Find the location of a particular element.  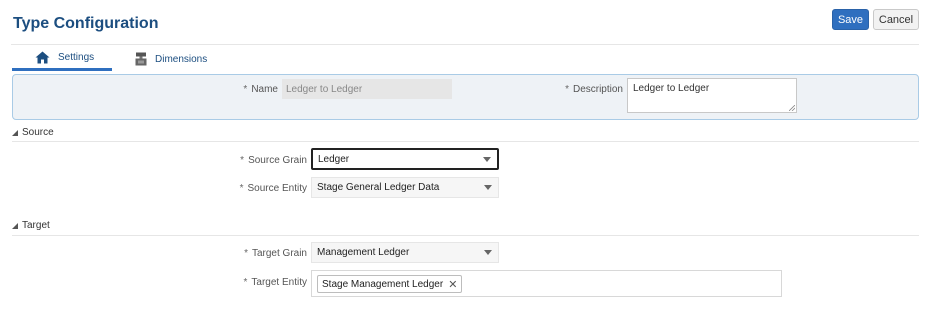

source-grain-value: Ledger is located at coordinates (334, 159).